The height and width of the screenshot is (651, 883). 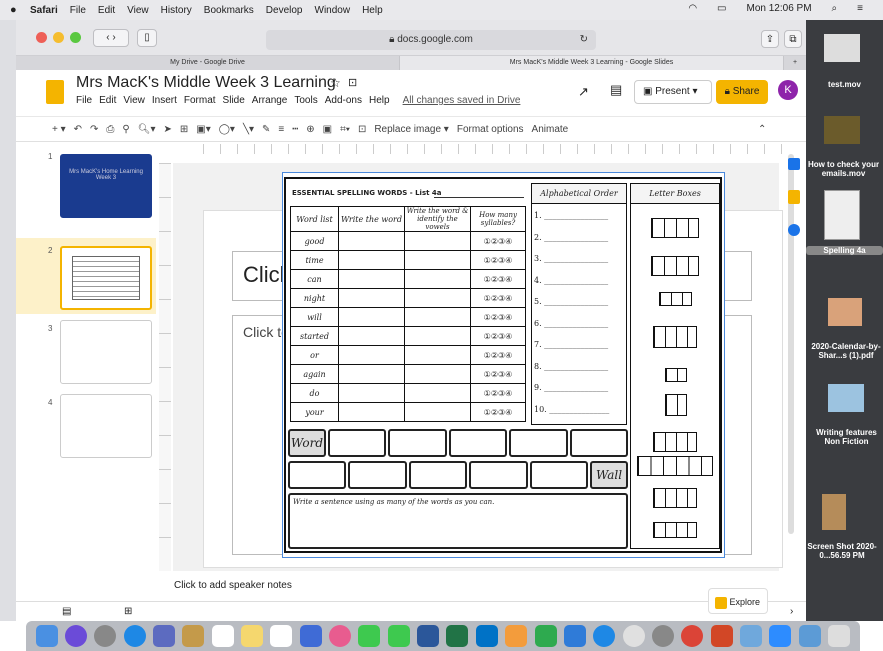 What do you see at coordinates (604, 636) in the screenshot?
I see `app-store-icon` at bounding box center [604, 636].